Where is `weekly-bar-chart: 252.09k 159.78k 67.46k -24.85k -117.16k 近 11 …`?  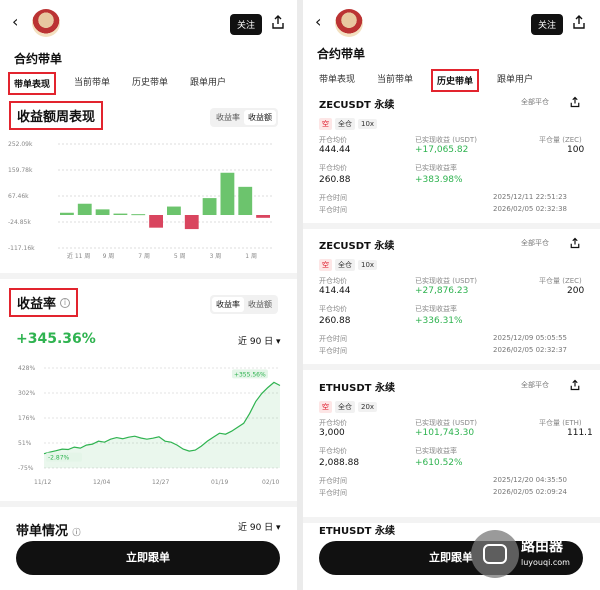 weekly-bar-chart: 252.09k 159.78k 67.46k -24.85k -117.16k 近 11 … is located at coordinates (140, 200).